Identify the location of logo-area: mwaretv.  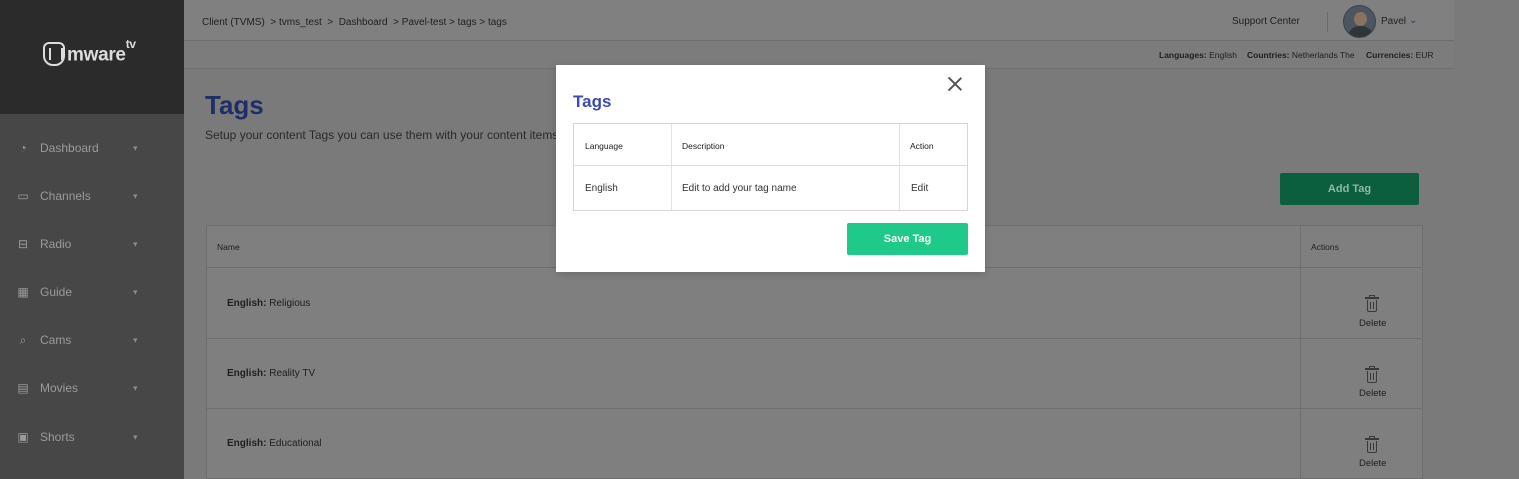
(92, 57).